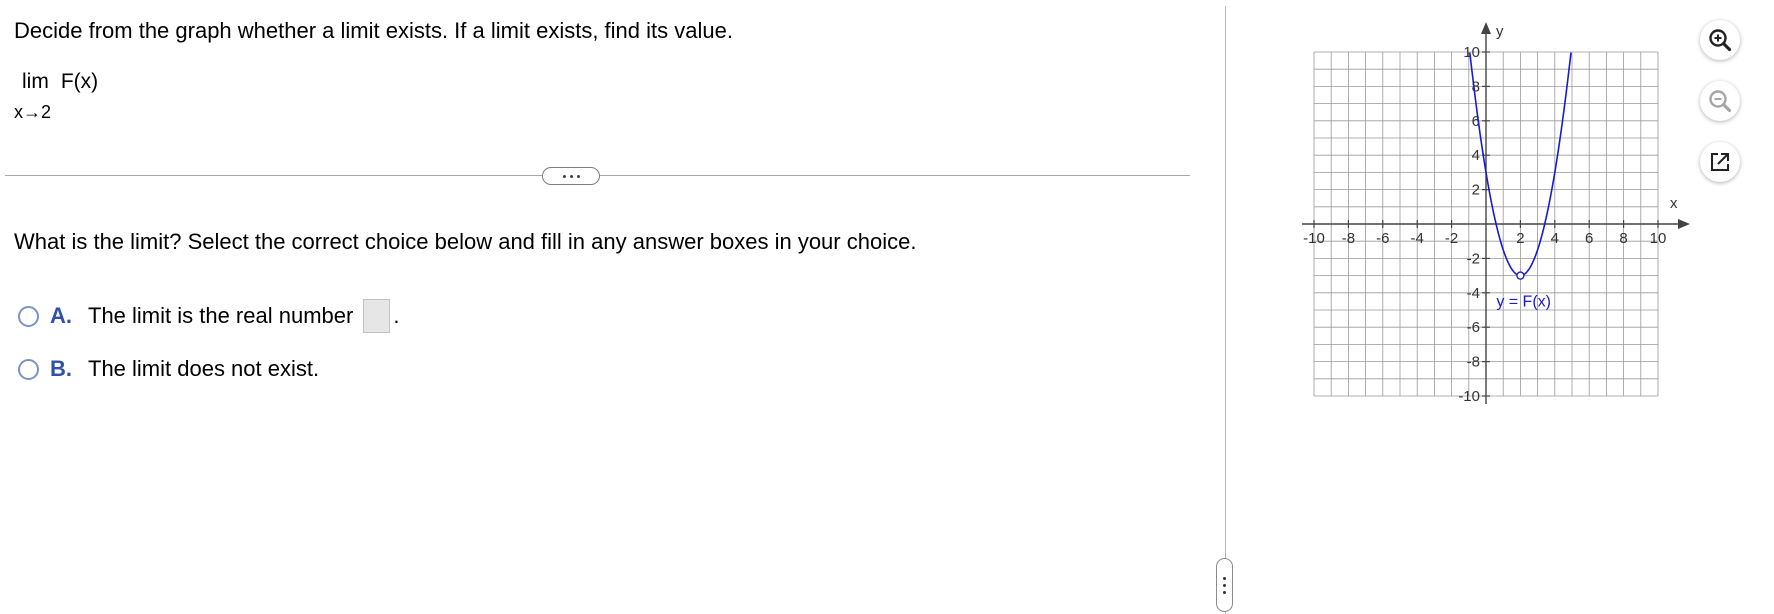  I want to click on zoom-in-button, so click(1720, 40).